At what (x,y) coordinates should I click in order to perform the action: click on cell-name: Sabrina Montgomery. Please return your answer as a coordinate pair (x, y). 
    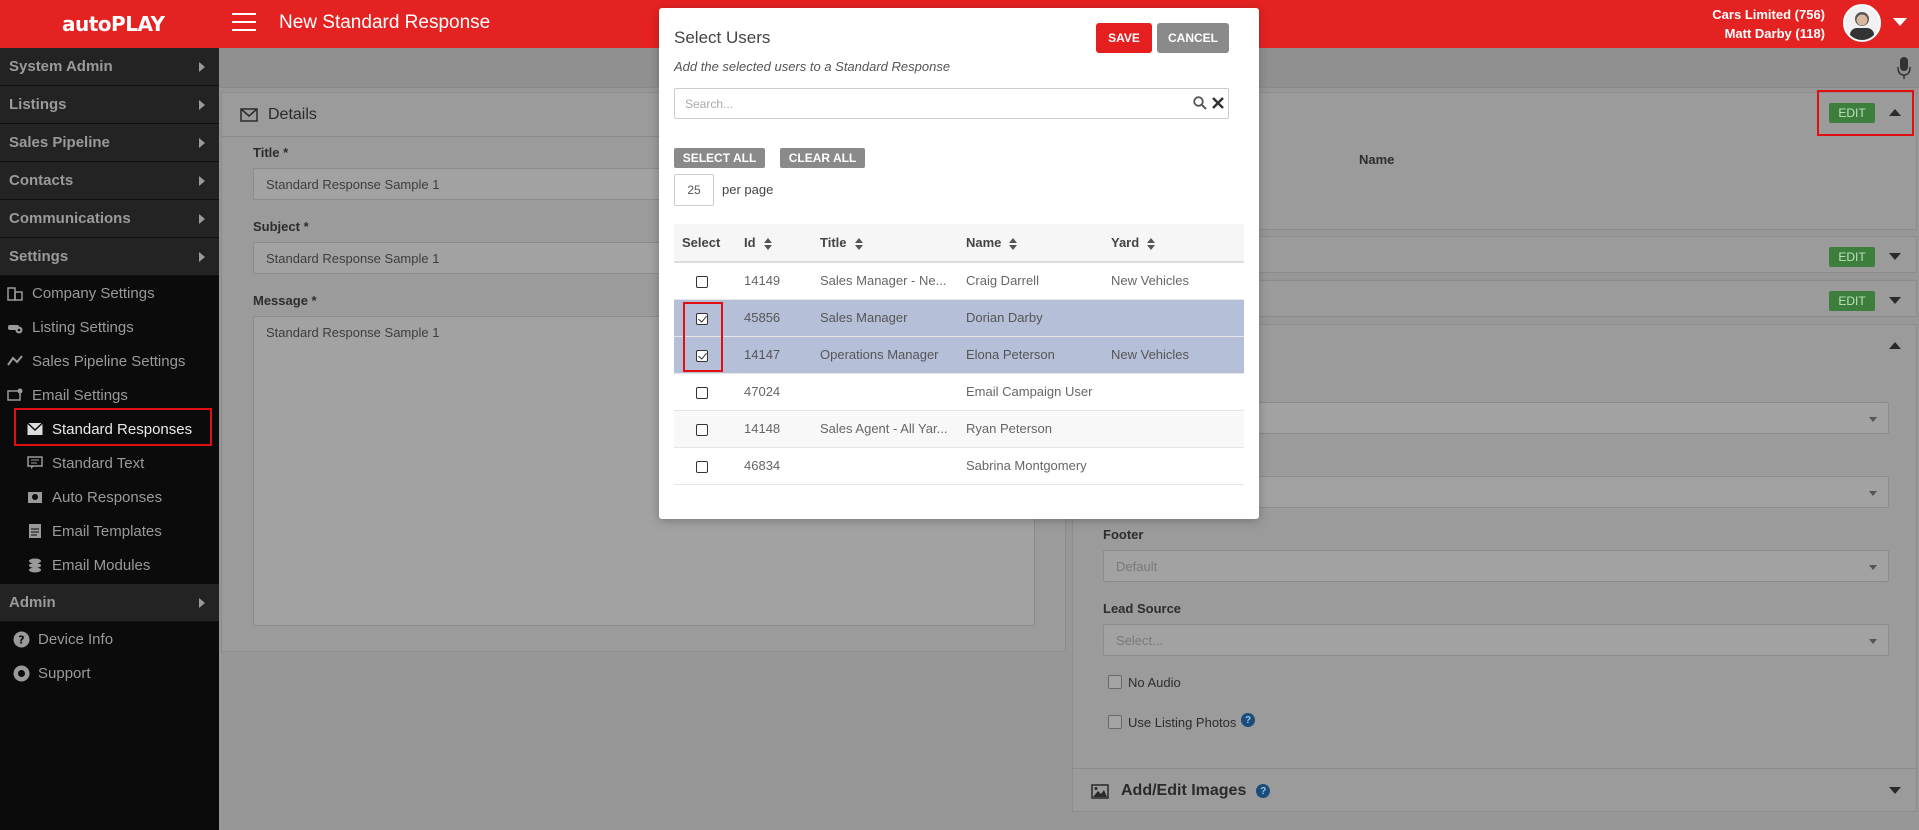
    Looking at the image, I should click on (1030, 466).